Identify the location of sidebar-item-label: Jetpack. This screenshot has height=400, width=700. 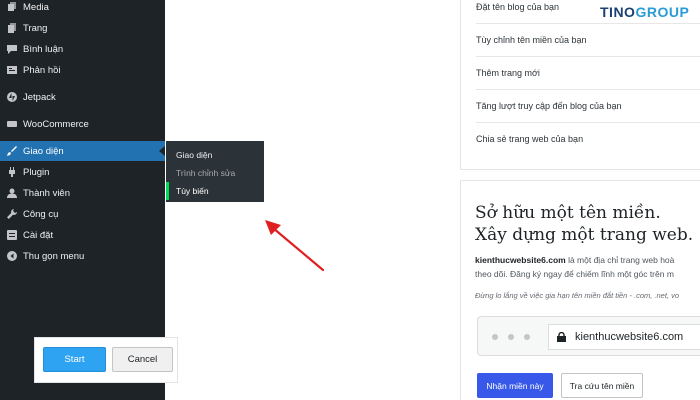
(39, 97).